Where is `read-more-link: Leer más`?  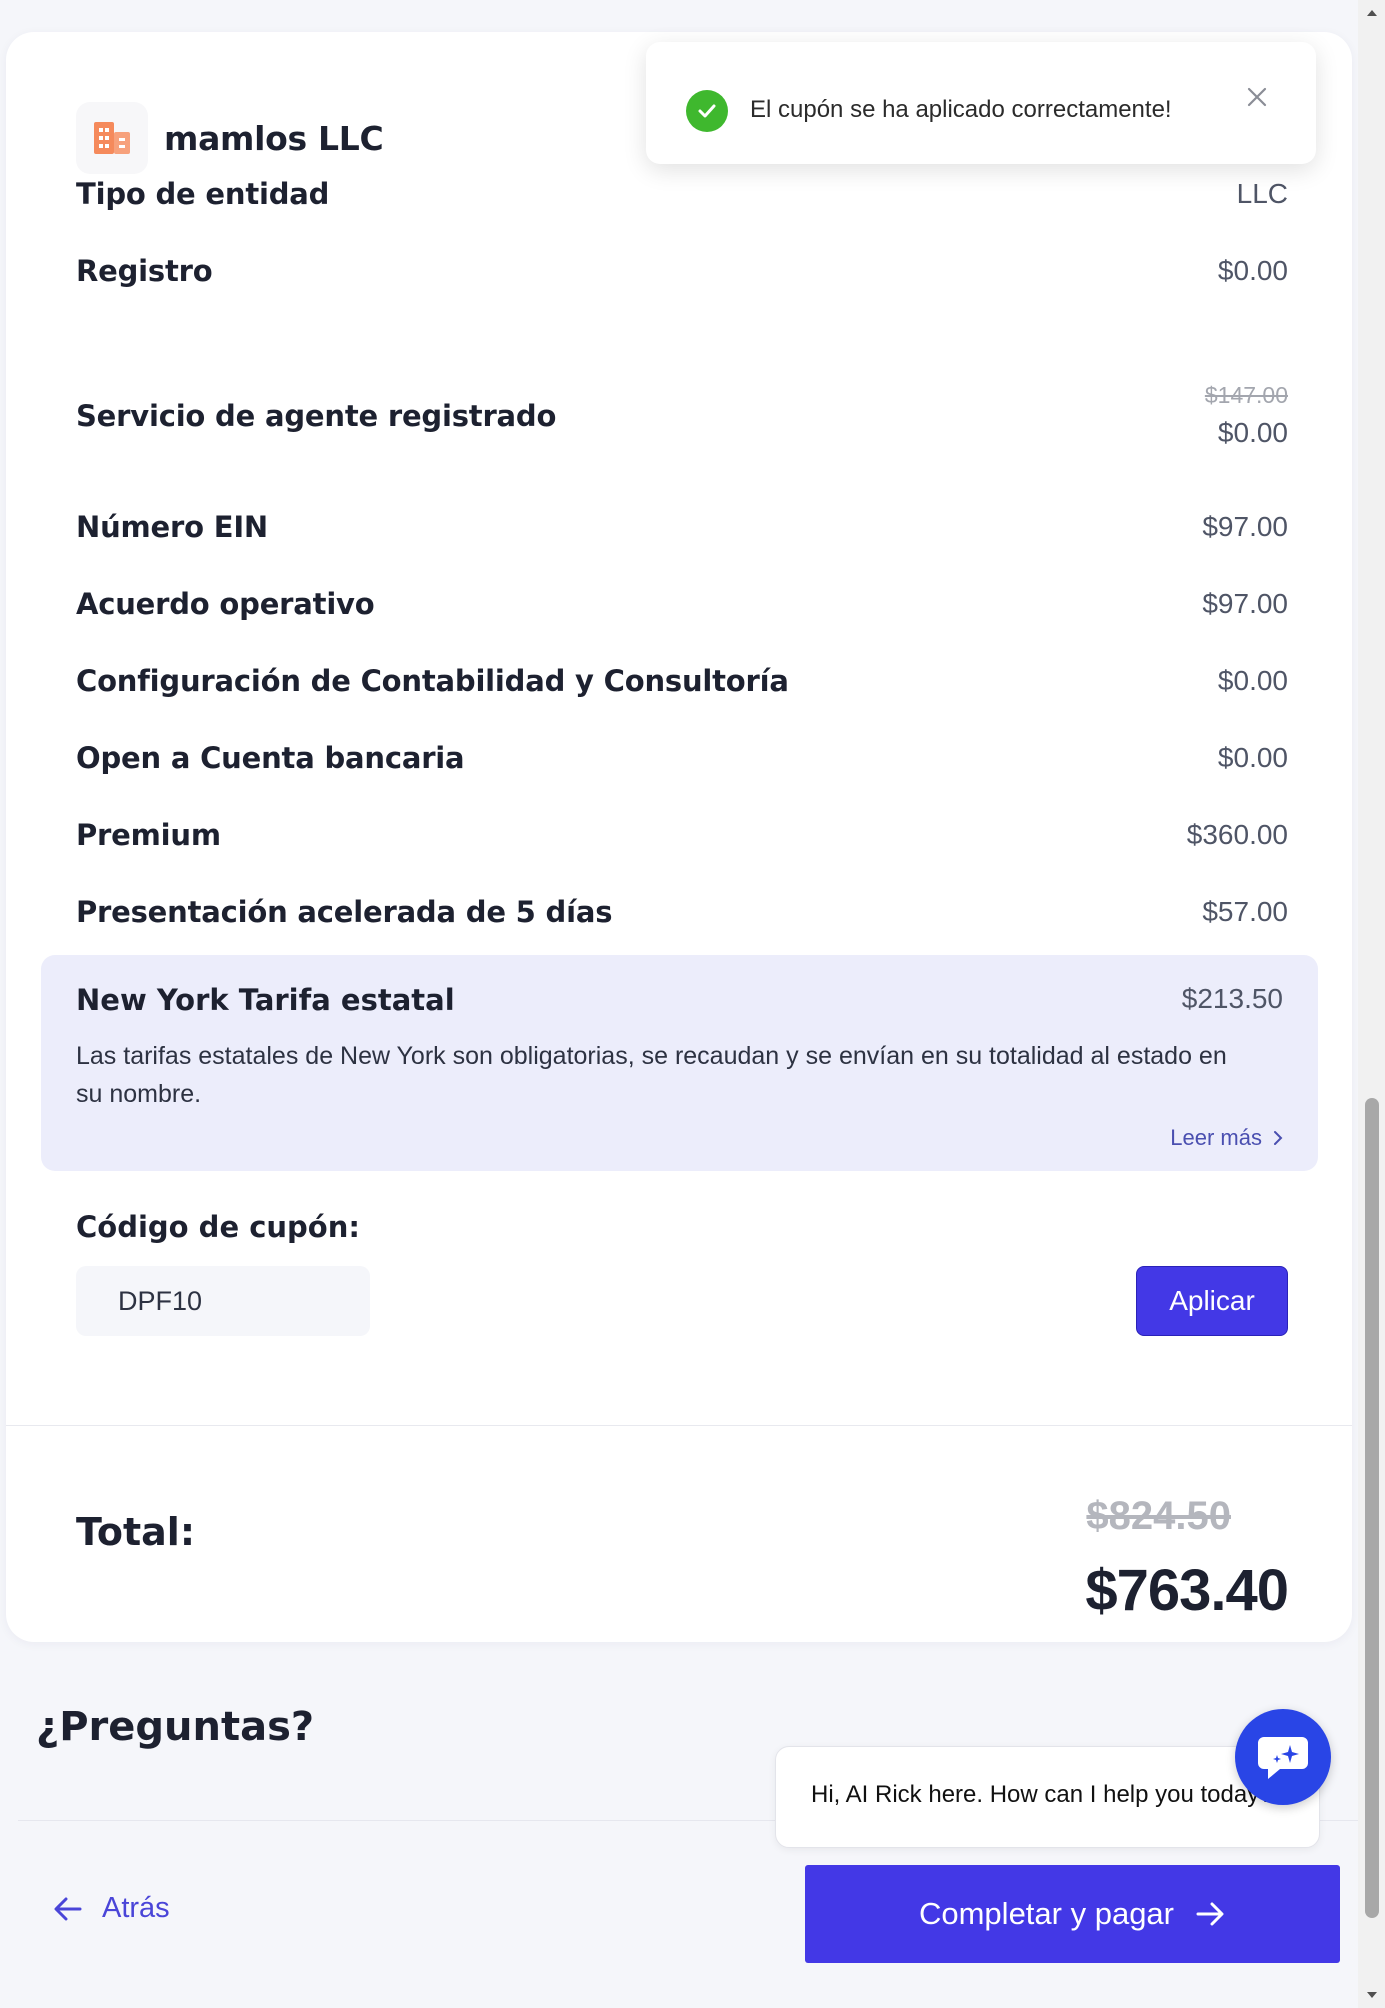
read-more-link: Leer más is located at coordinates (1227, 1138).